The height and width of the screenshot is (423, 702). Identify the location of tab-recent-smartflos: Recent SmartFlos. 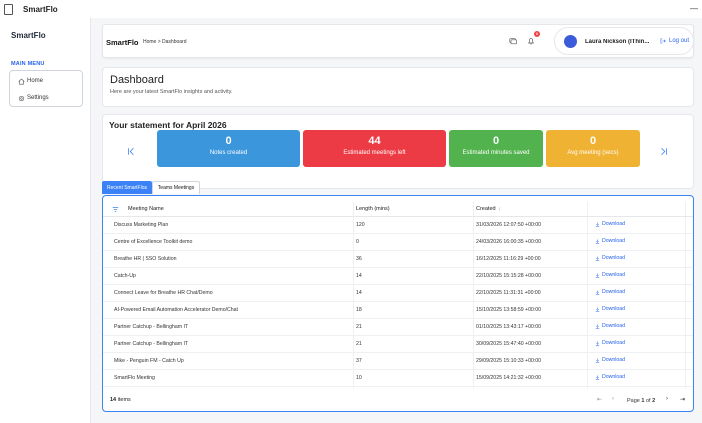
(127, 187).